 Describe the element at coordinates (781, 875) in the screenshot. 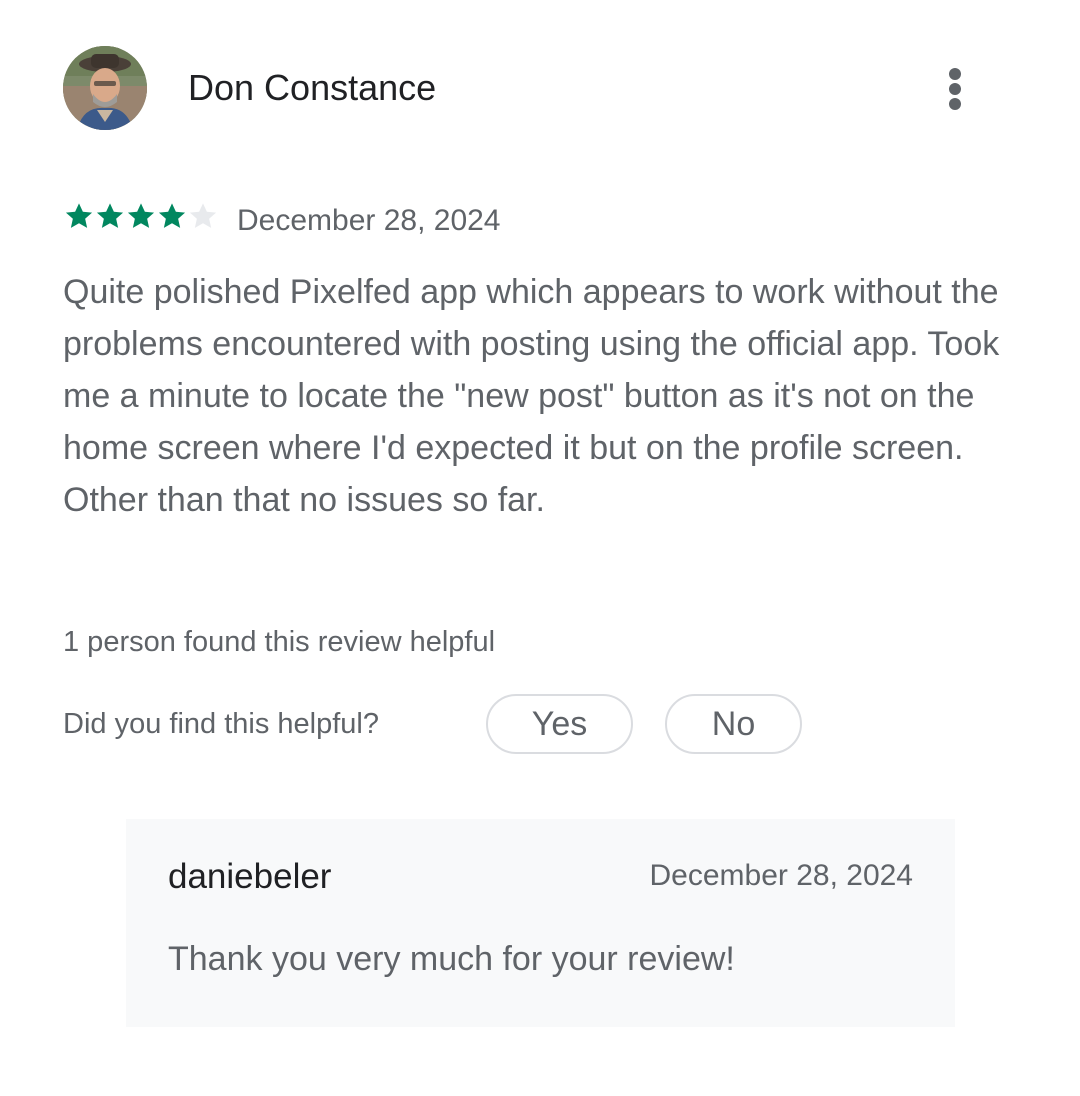

I see `reply-date: December 28, 2024` at that location.